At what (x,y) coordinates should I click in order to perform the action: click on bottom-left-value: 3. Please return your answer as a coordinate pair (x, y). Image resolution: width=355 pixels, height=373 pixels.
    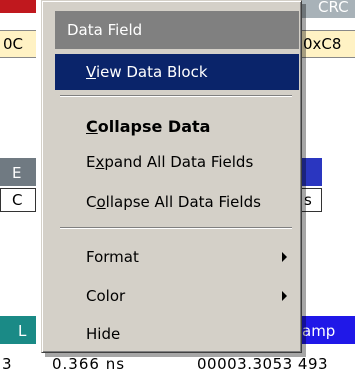
    Looking at the image, I should click on (7, 364).